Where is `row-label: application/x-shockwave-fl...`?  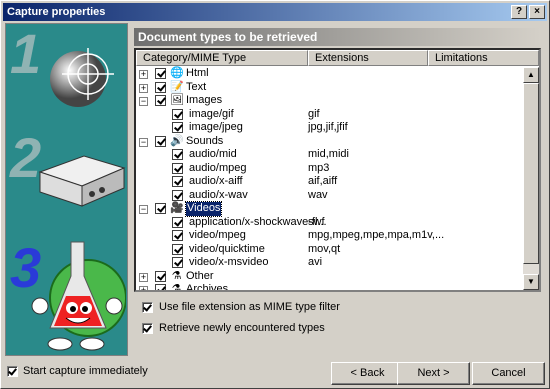 row-label: application/x-shockwave-fl... is located at coordinates (258, 221).